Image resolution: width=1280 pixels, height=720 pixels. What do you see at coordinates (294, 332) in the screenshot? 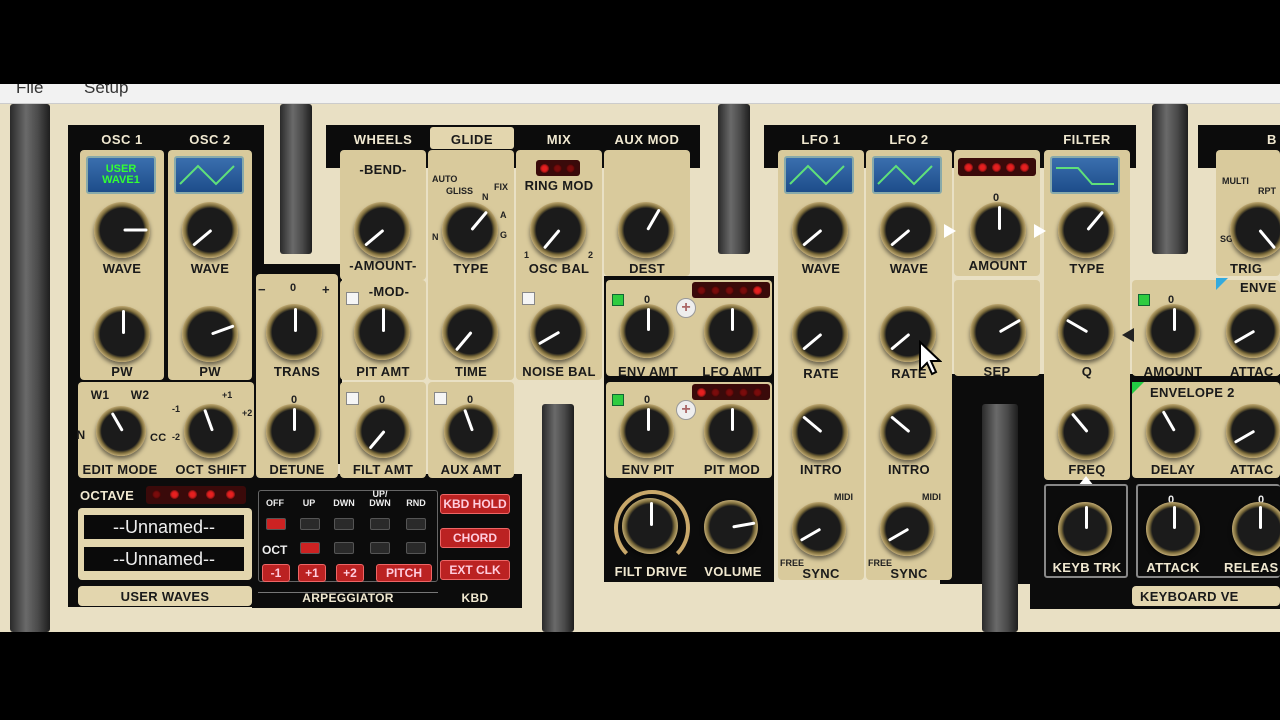
I see `trans-knob` at bounding box center [294, 332].